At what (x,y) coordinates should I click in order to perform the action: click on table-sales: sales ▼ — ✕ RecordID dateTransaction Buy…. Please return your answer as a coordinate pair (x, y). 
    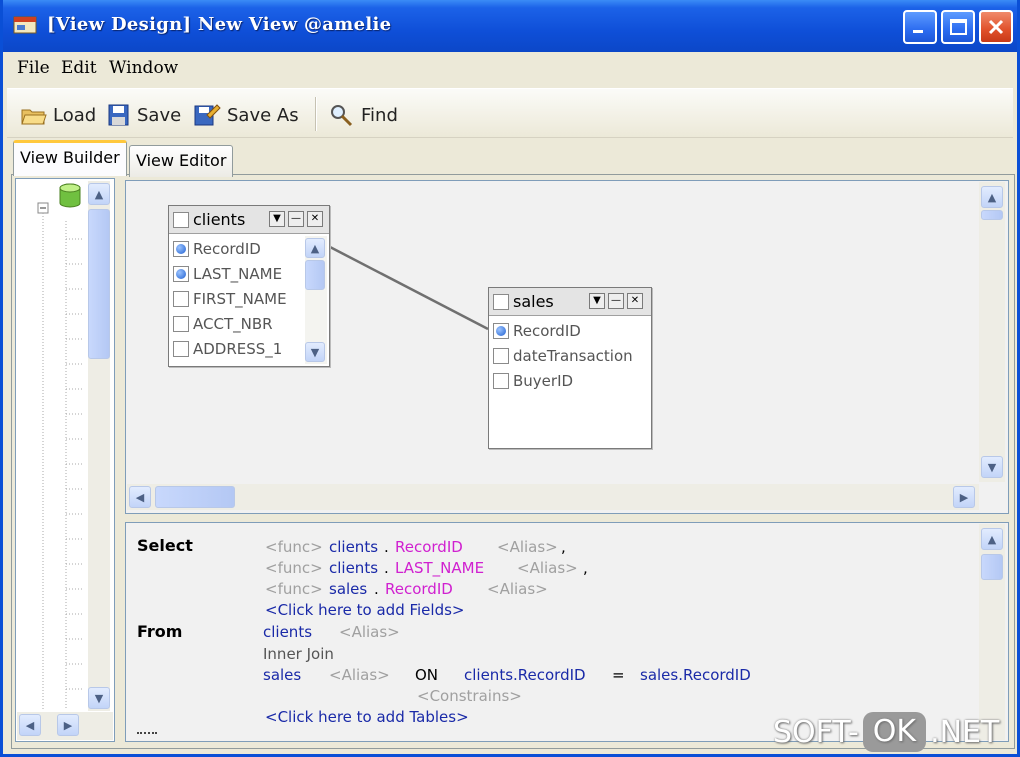
    Looking at the image, I should click on (570, 368).